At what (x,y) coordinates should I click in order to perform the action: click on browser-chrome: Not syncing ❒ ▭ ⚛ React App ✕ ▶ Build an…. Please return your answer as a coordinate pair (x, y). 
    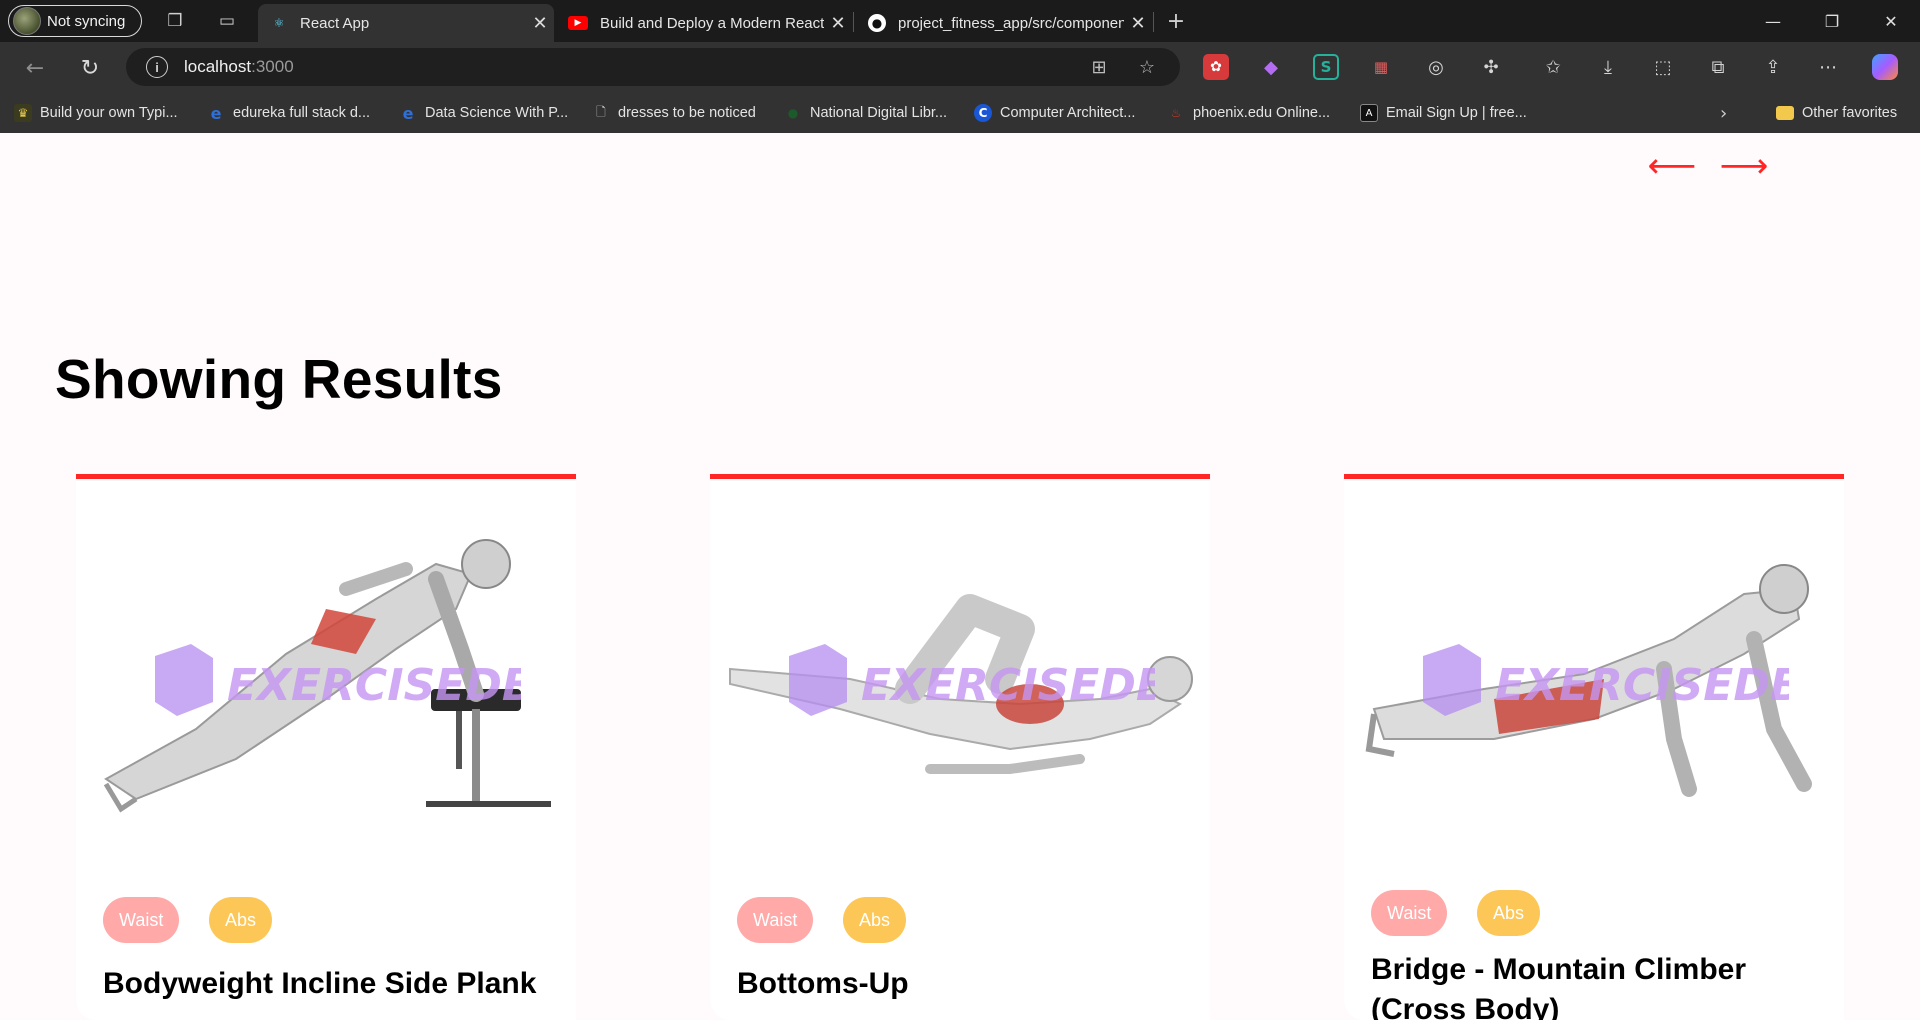
    Looking at the image, I should click on (960, 66).